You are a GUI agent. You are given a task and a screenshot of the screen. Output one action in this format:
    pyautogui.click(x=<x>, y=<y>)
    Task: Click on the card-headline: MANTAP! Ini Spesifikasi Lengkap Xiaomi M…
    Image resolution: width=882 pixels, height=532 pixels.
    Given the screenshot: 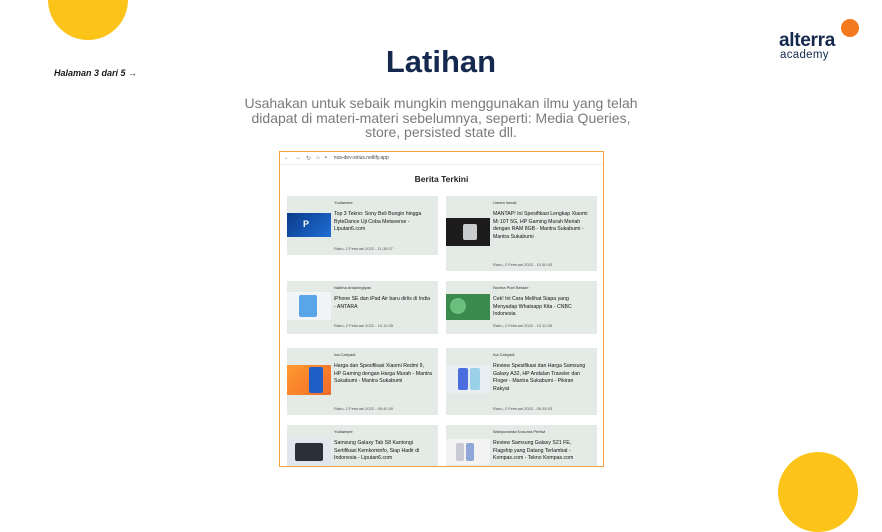 What is the action you would take?
    pyautogui.click(x=540, y=225)
    